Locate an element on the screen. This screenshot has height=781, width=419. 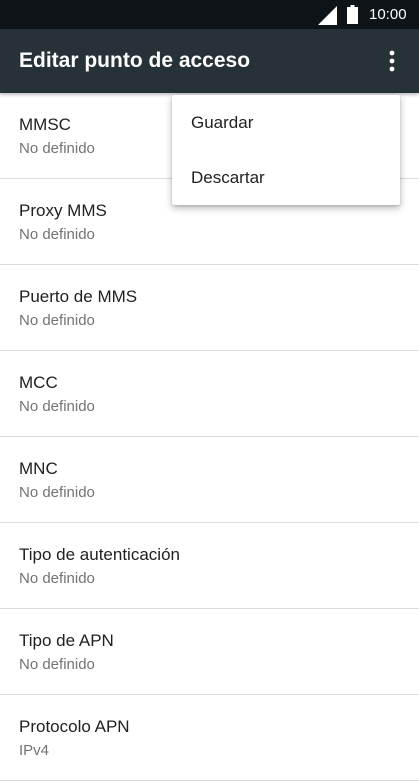
menu-item-save: Guardar is located at coordinates (286, 122).